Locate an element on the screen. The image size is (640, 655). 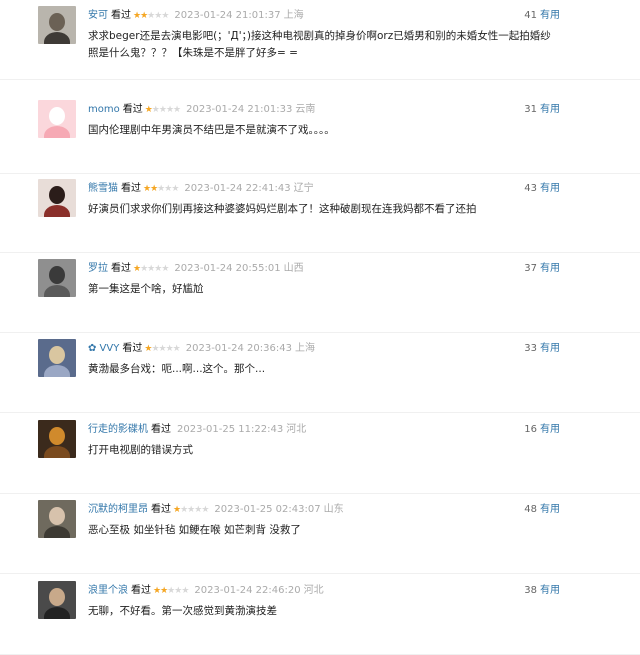
review-meta: 浪里个浪 看过 ★★★★★ 2023-01-24 22:46:20 河北 is located at coordinates (206, 591).